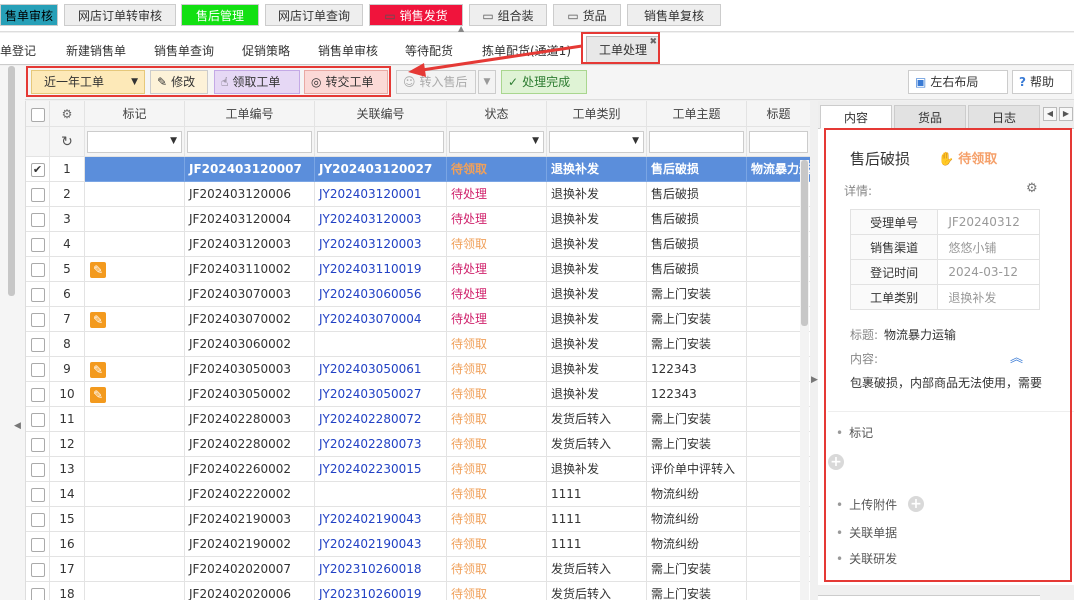 The height and width of the screenshot is (600, 1074). Describe the element at coordinates (381, 269) in the screenshot. I see `row-ref-id: JY202403110019` at that location.